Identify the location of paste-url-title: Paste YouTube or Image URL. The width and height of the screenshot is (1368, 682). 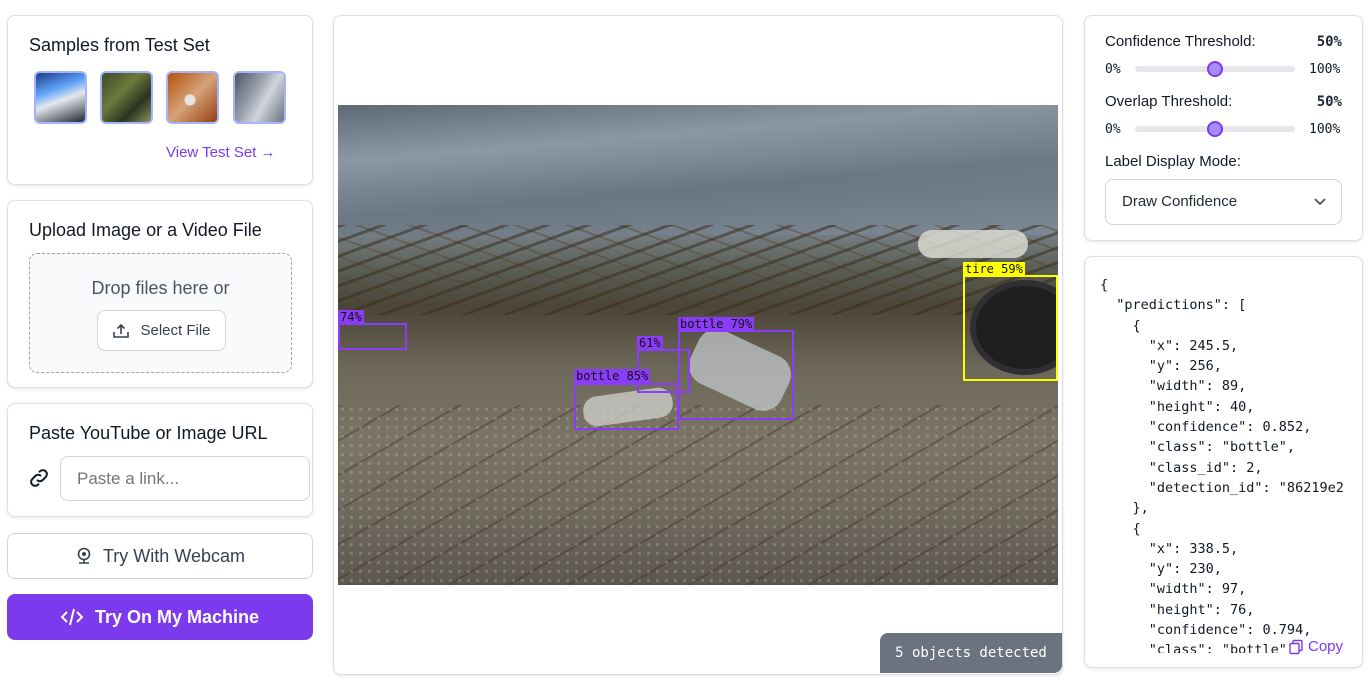
(148, 433).